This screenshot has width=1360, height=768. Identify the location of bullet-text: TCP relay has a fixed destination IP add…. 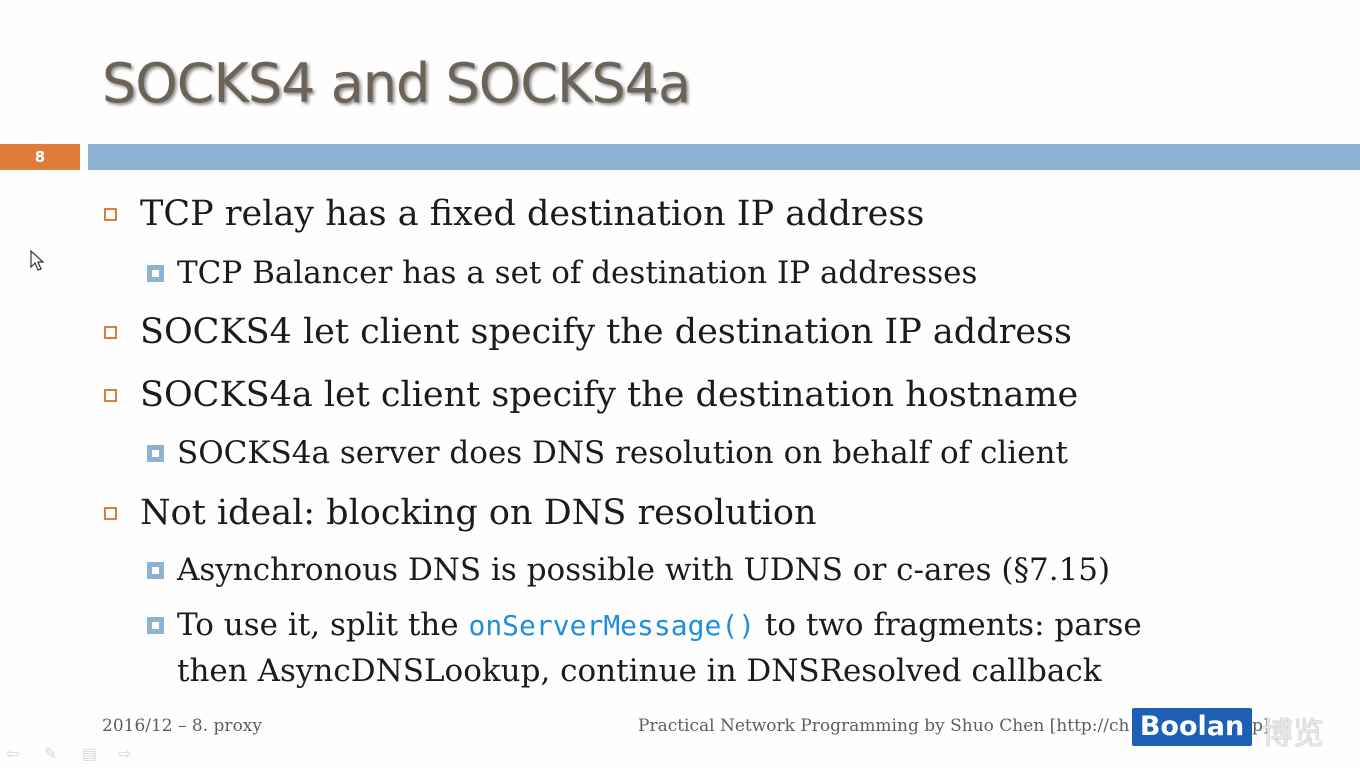
(532, 214).